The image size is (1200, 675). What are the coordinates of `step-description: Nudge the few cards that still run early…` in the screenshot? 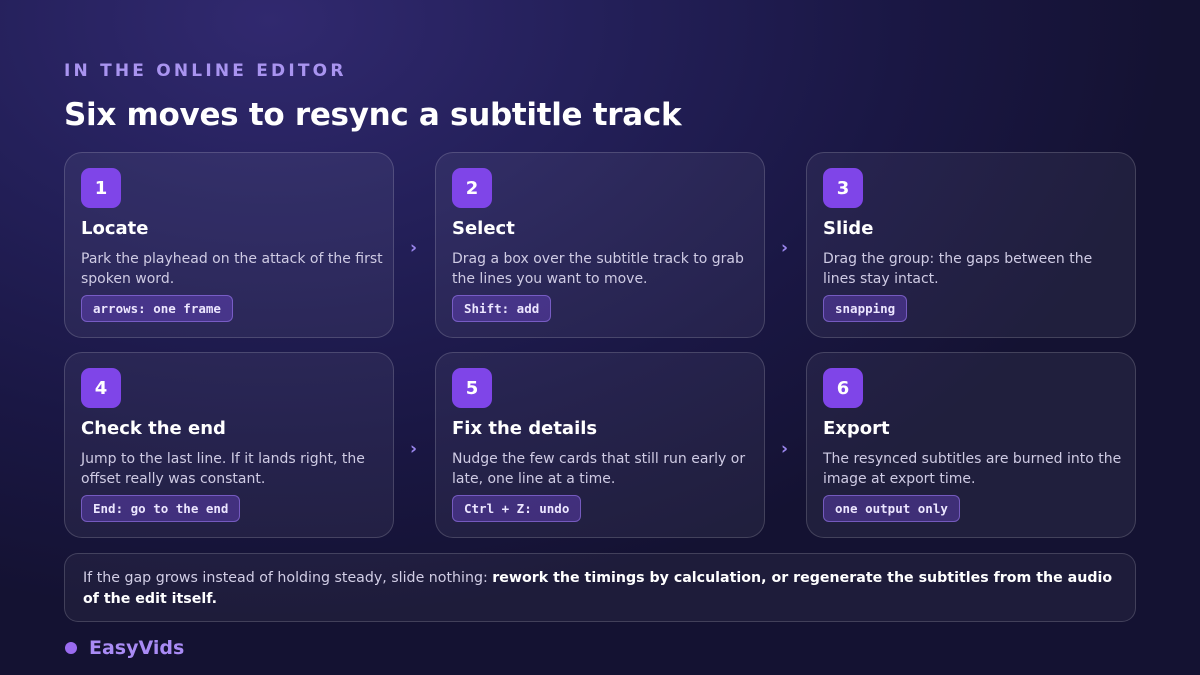 It's located at (599, 469).